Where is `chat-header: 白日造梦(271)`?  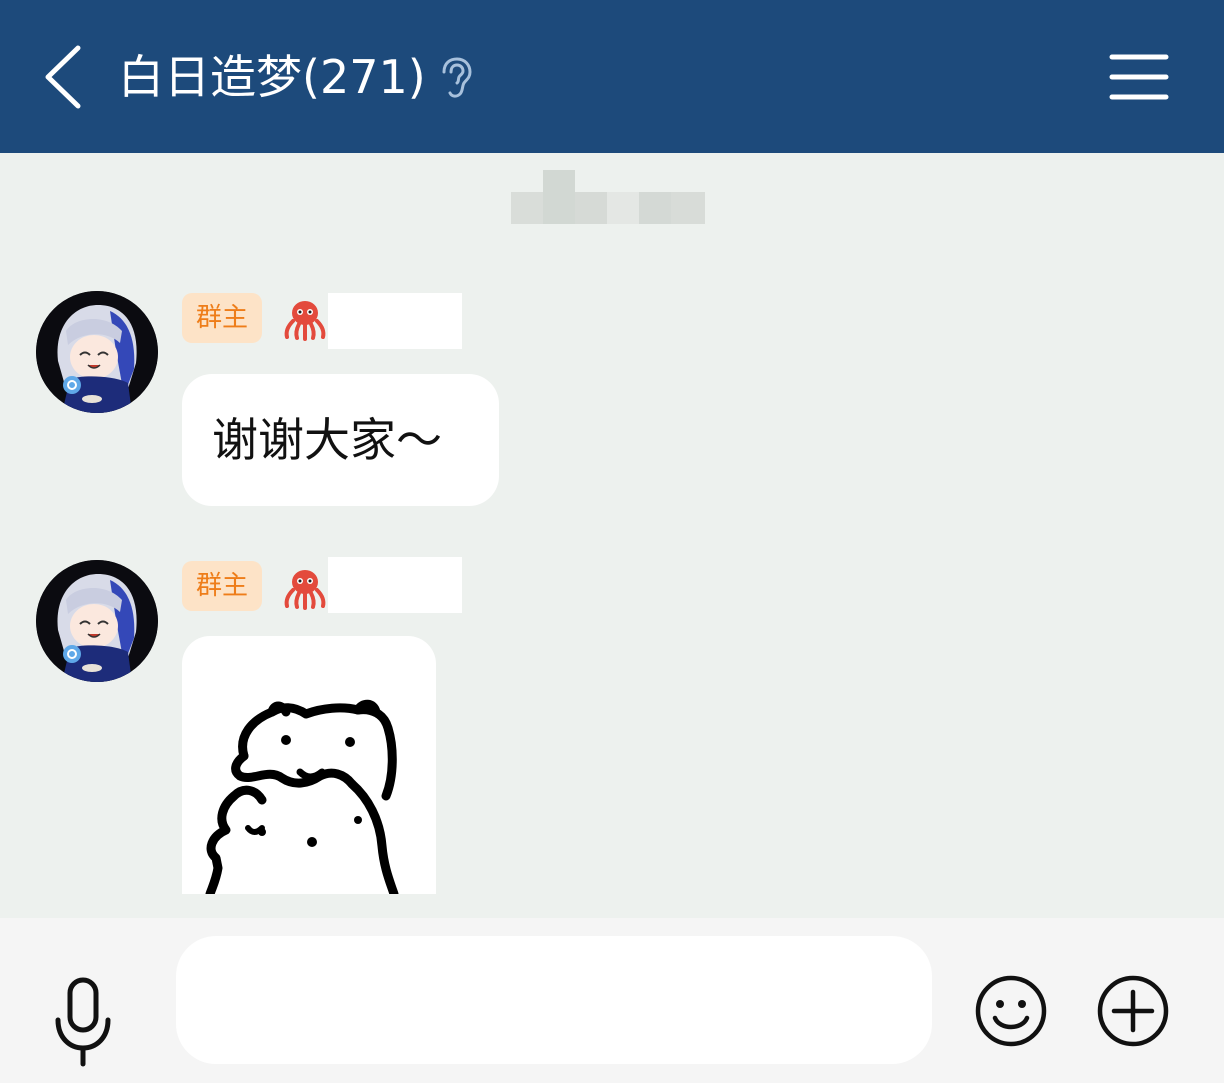
chat-header: 白日造梦(271) is located at coordinates (612, 76).